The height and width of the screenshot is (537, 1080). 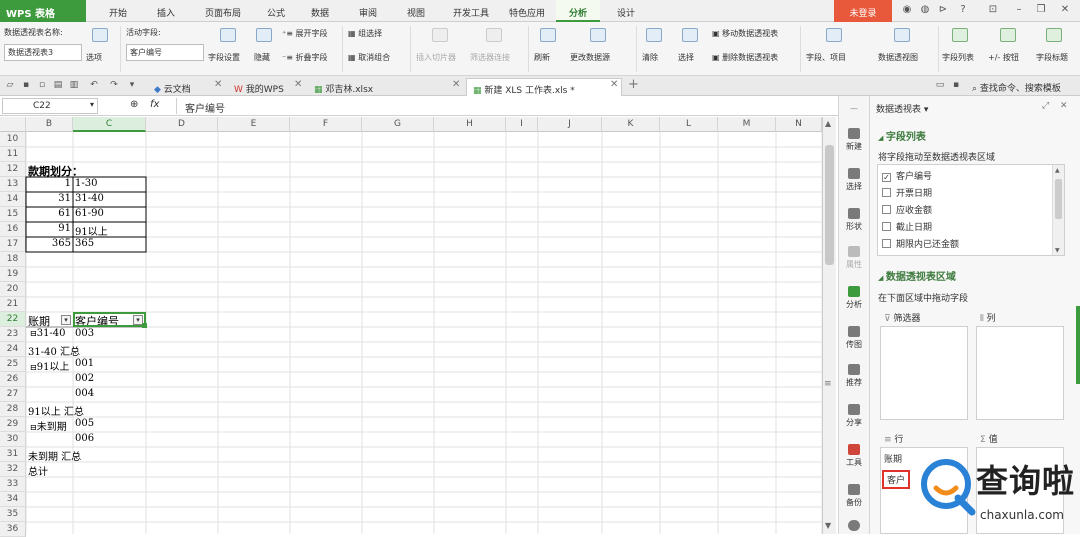 I want to click on cell-b16: 91, so click(x=49, y=229).